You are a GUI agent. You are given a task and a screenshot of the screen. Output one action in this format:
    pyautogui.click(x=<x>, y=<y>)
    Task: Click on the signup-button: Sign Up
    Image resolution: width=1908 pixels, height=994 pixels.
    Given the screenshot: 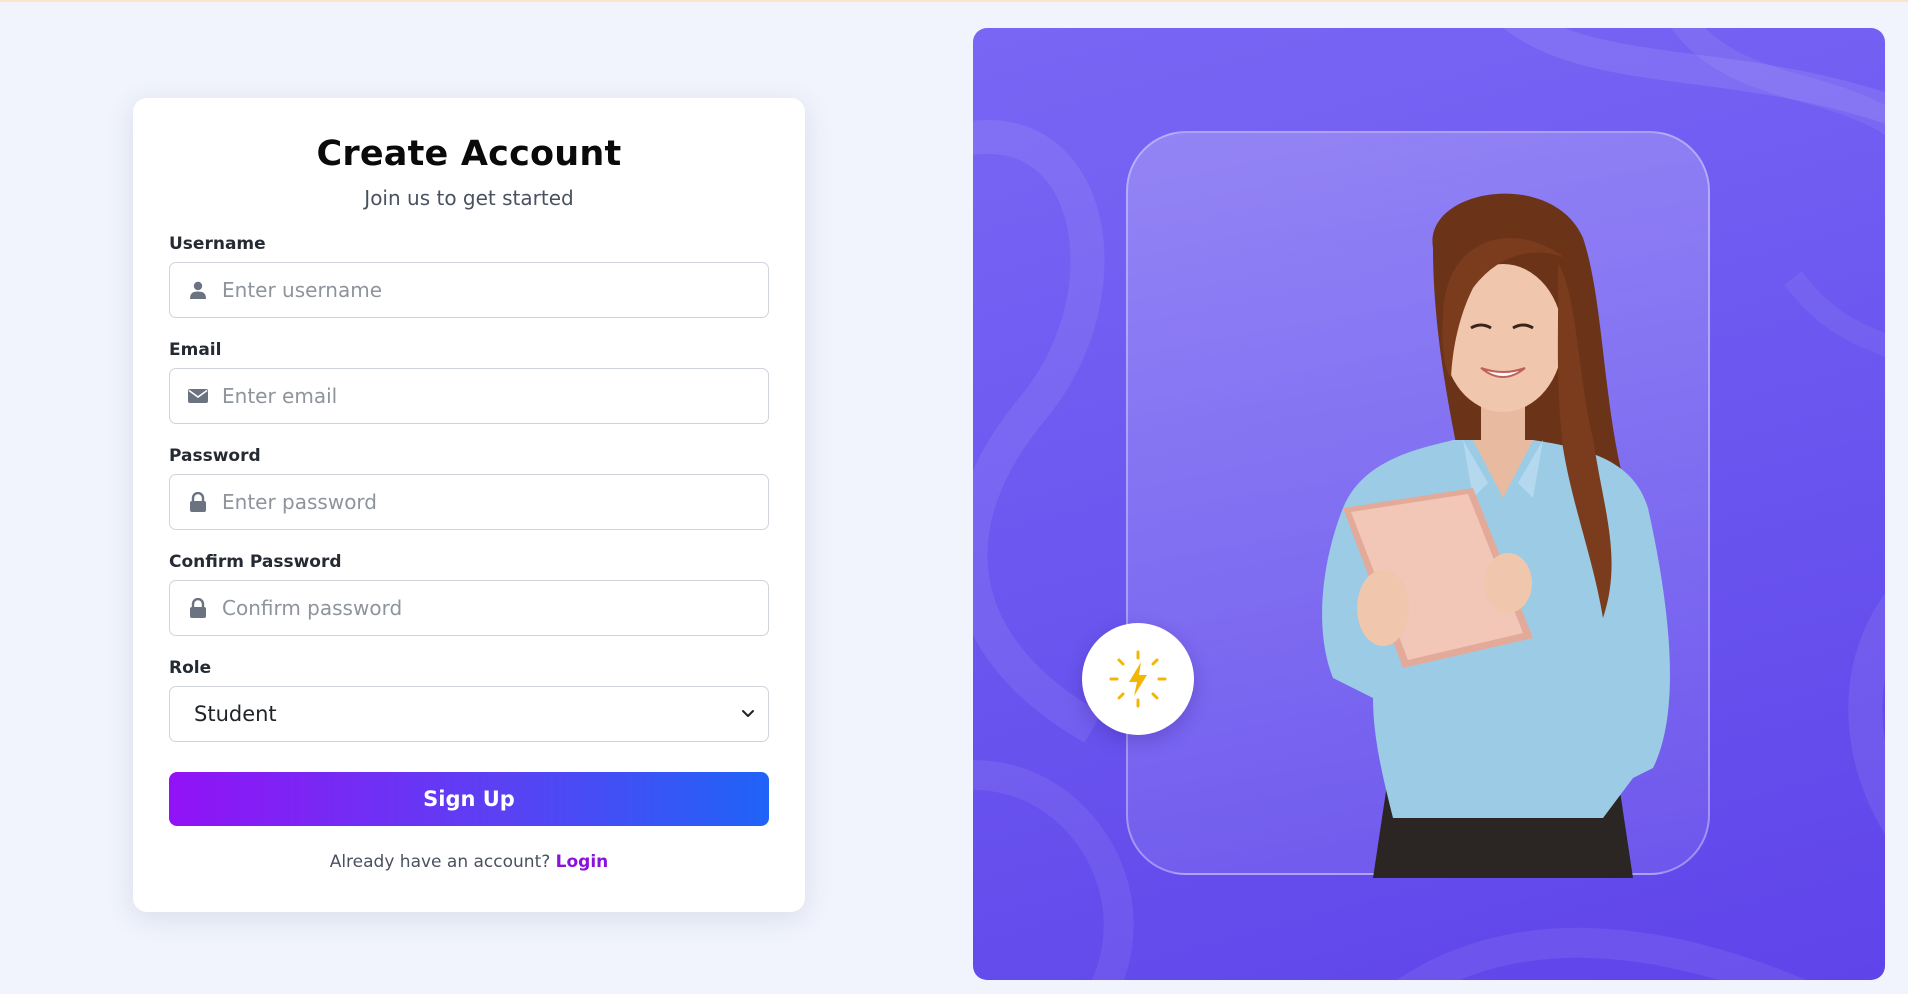 What is the action you would take?
    pyautogui.click(x=469, y=799)
    